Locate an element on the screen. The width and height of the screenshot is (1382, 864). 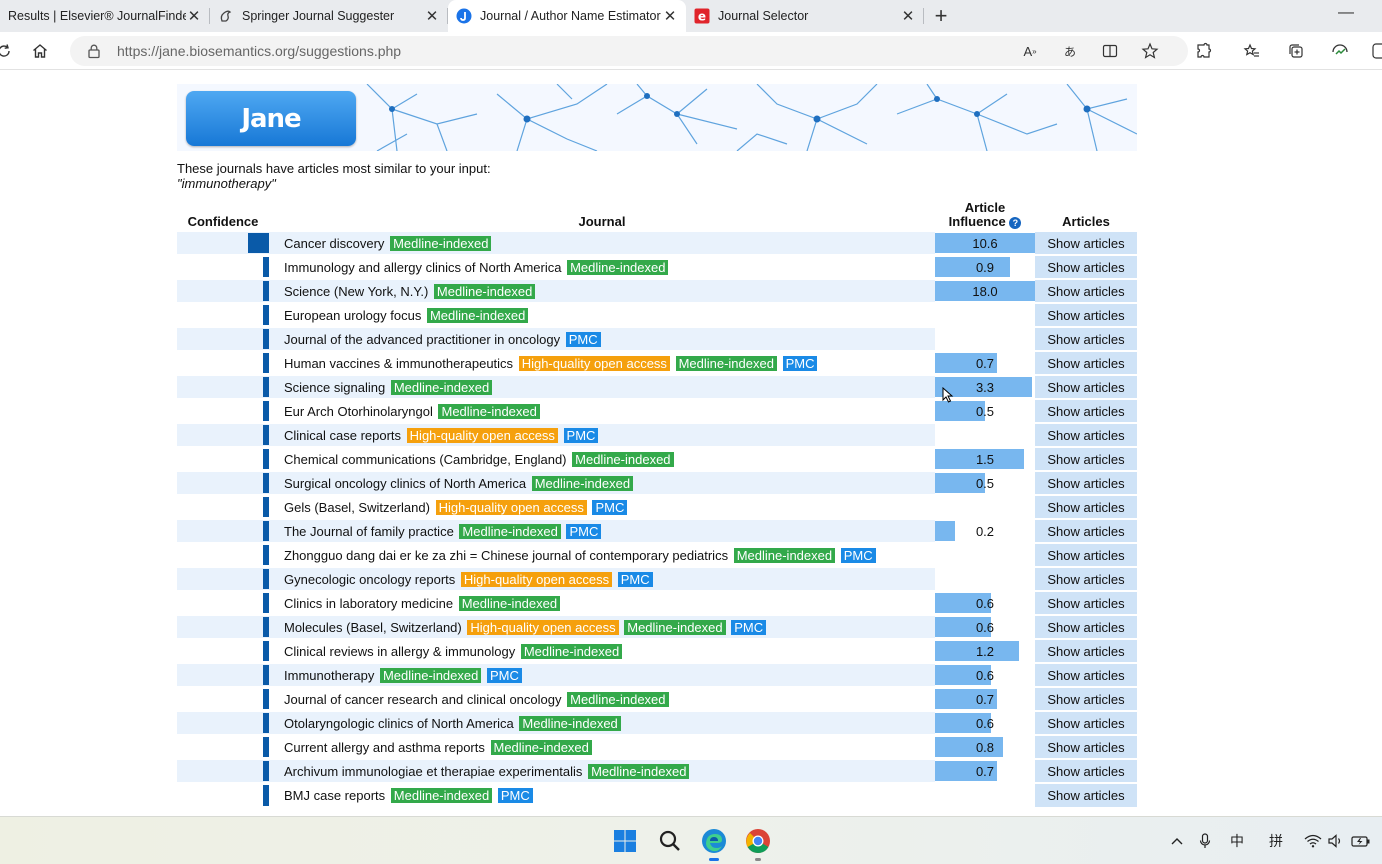
chevron-up-icon is located at coordinates (1177, 841).